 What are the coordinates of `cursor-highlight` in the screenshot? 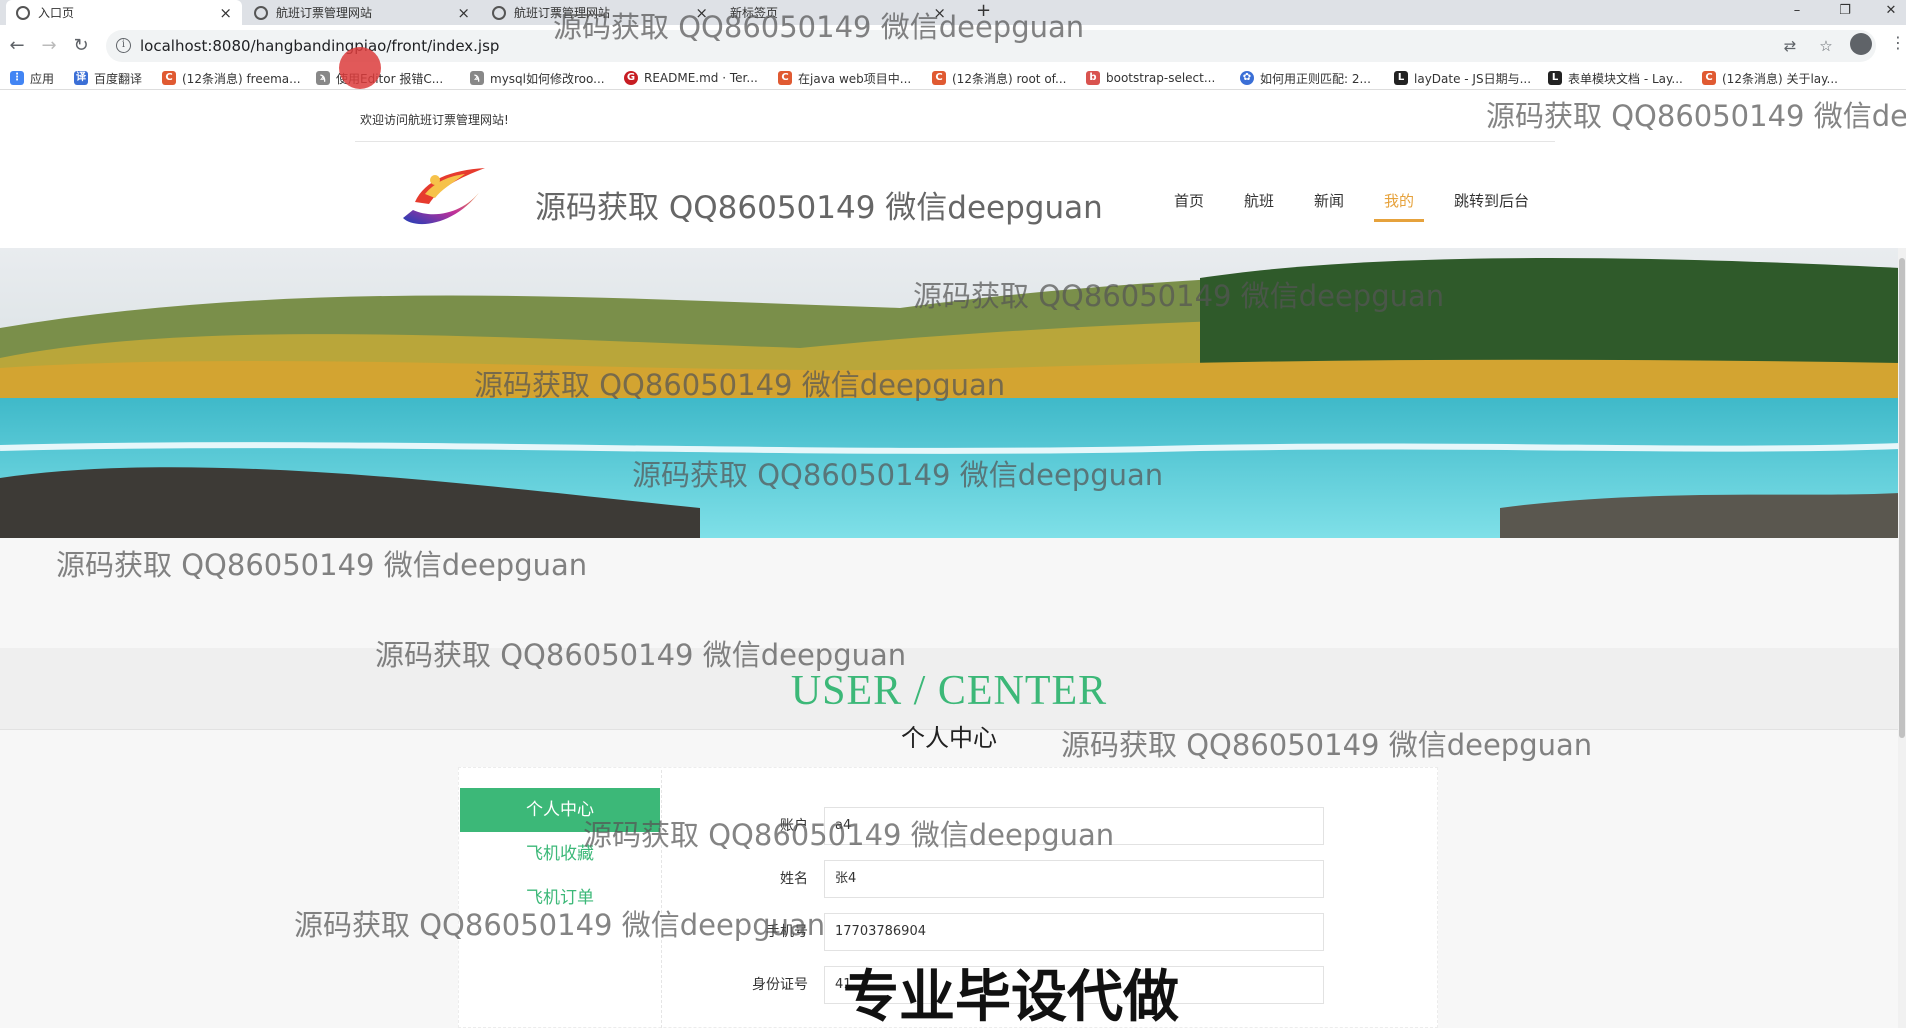 It's located at (360, 68).